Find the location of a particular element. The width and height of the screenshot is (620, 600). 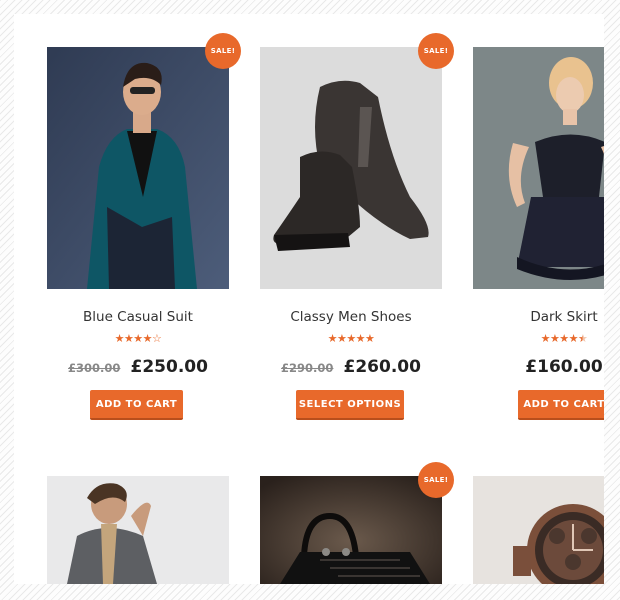

original-price: £290.00 is located at coordinates (307, 368).